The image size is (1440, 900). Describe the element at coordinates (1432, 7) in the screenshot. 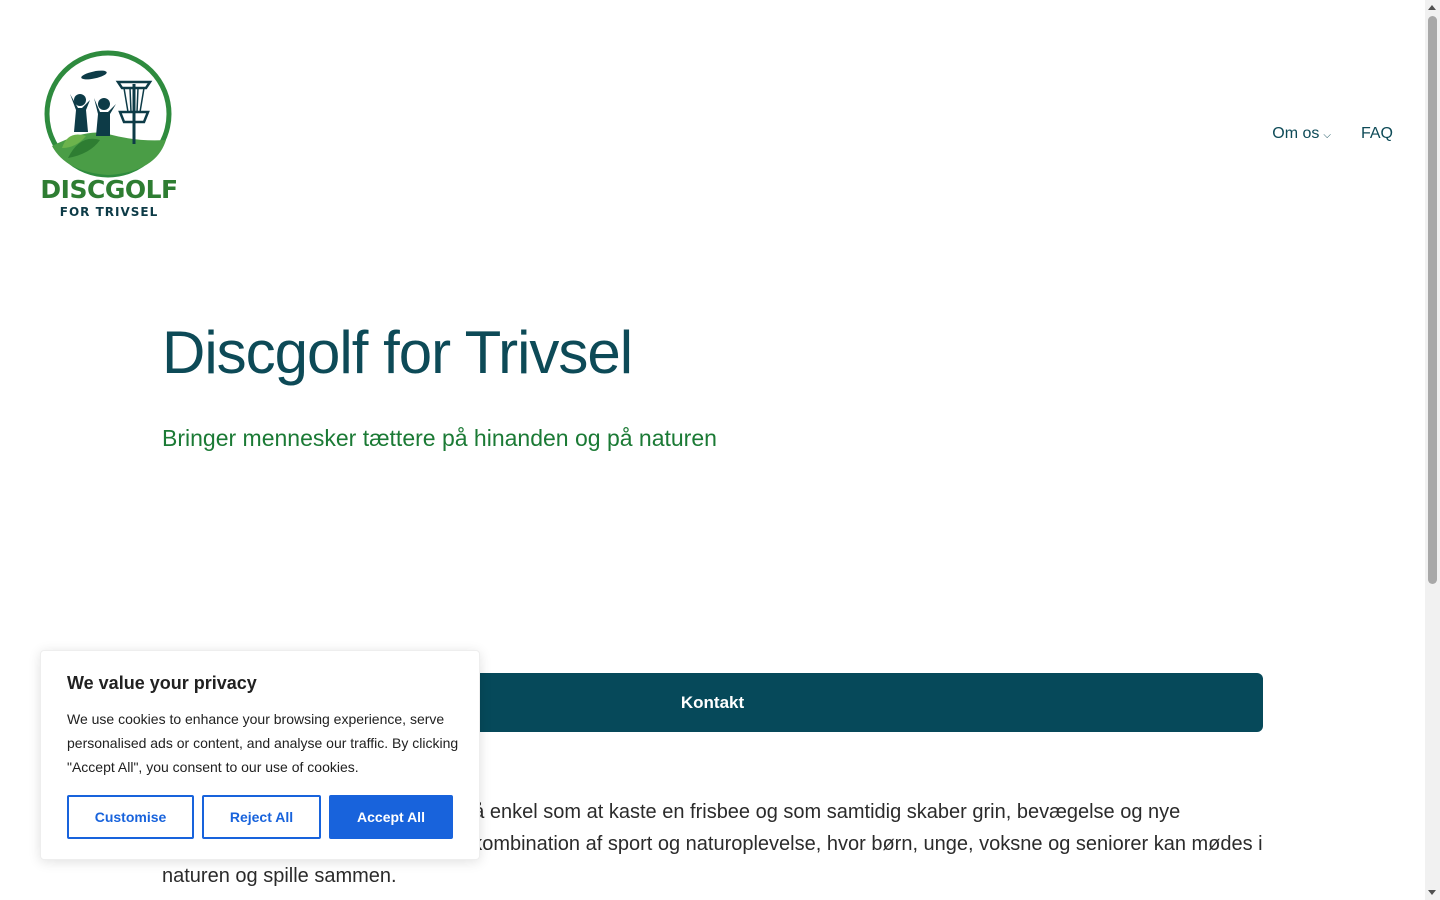

I see `scroll-up-arrow-icon` at that location.